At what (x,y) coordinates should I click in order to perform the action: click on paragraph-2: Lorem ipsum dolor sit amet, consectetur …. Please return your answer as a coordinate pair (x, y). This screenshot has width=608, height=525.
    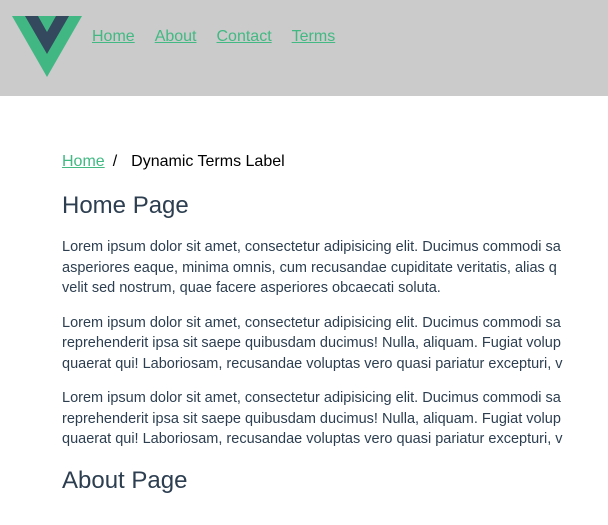
    Looking at the image, I should click on (335, 344).